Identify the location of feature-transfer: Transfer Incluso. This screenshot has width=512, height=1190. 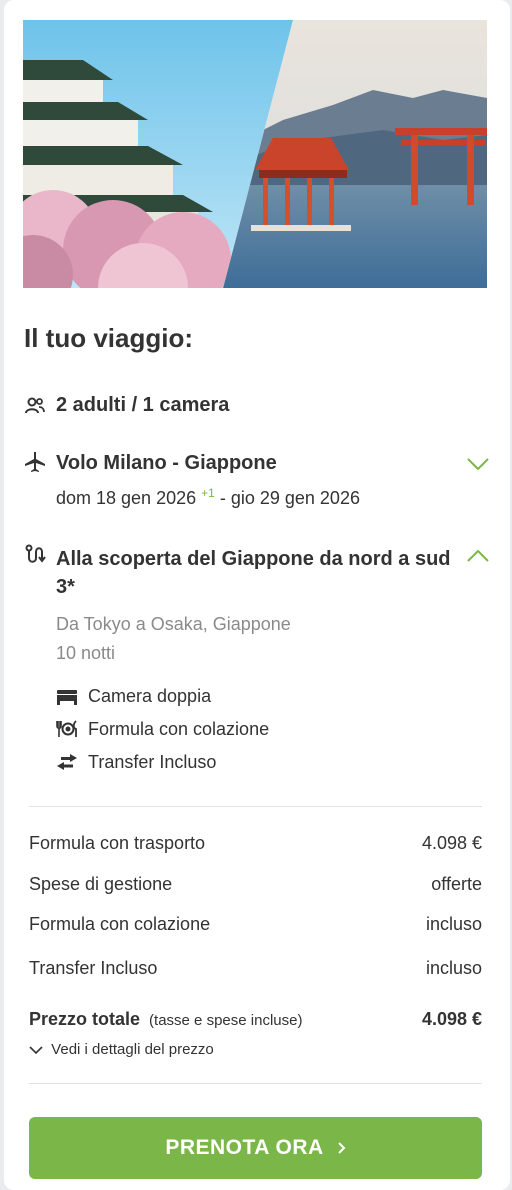
(152, 762).